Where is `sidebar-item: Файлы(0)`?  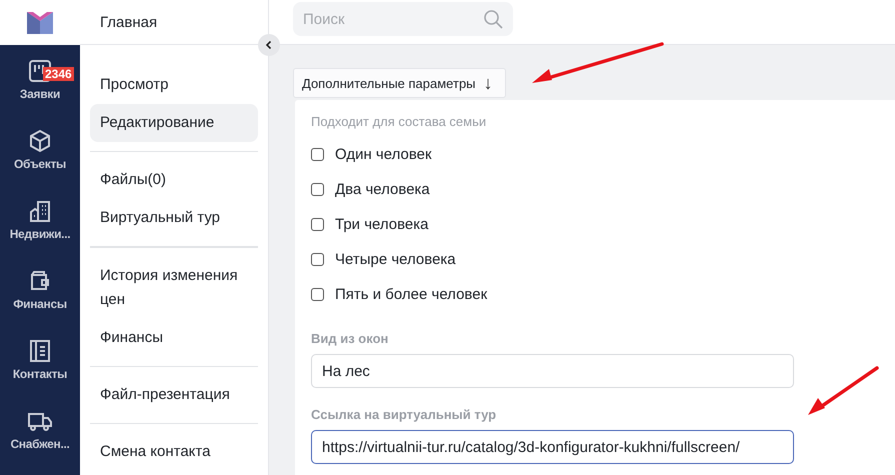 sidebar-item: Файлы(0) is located at coordinates (174, 180).